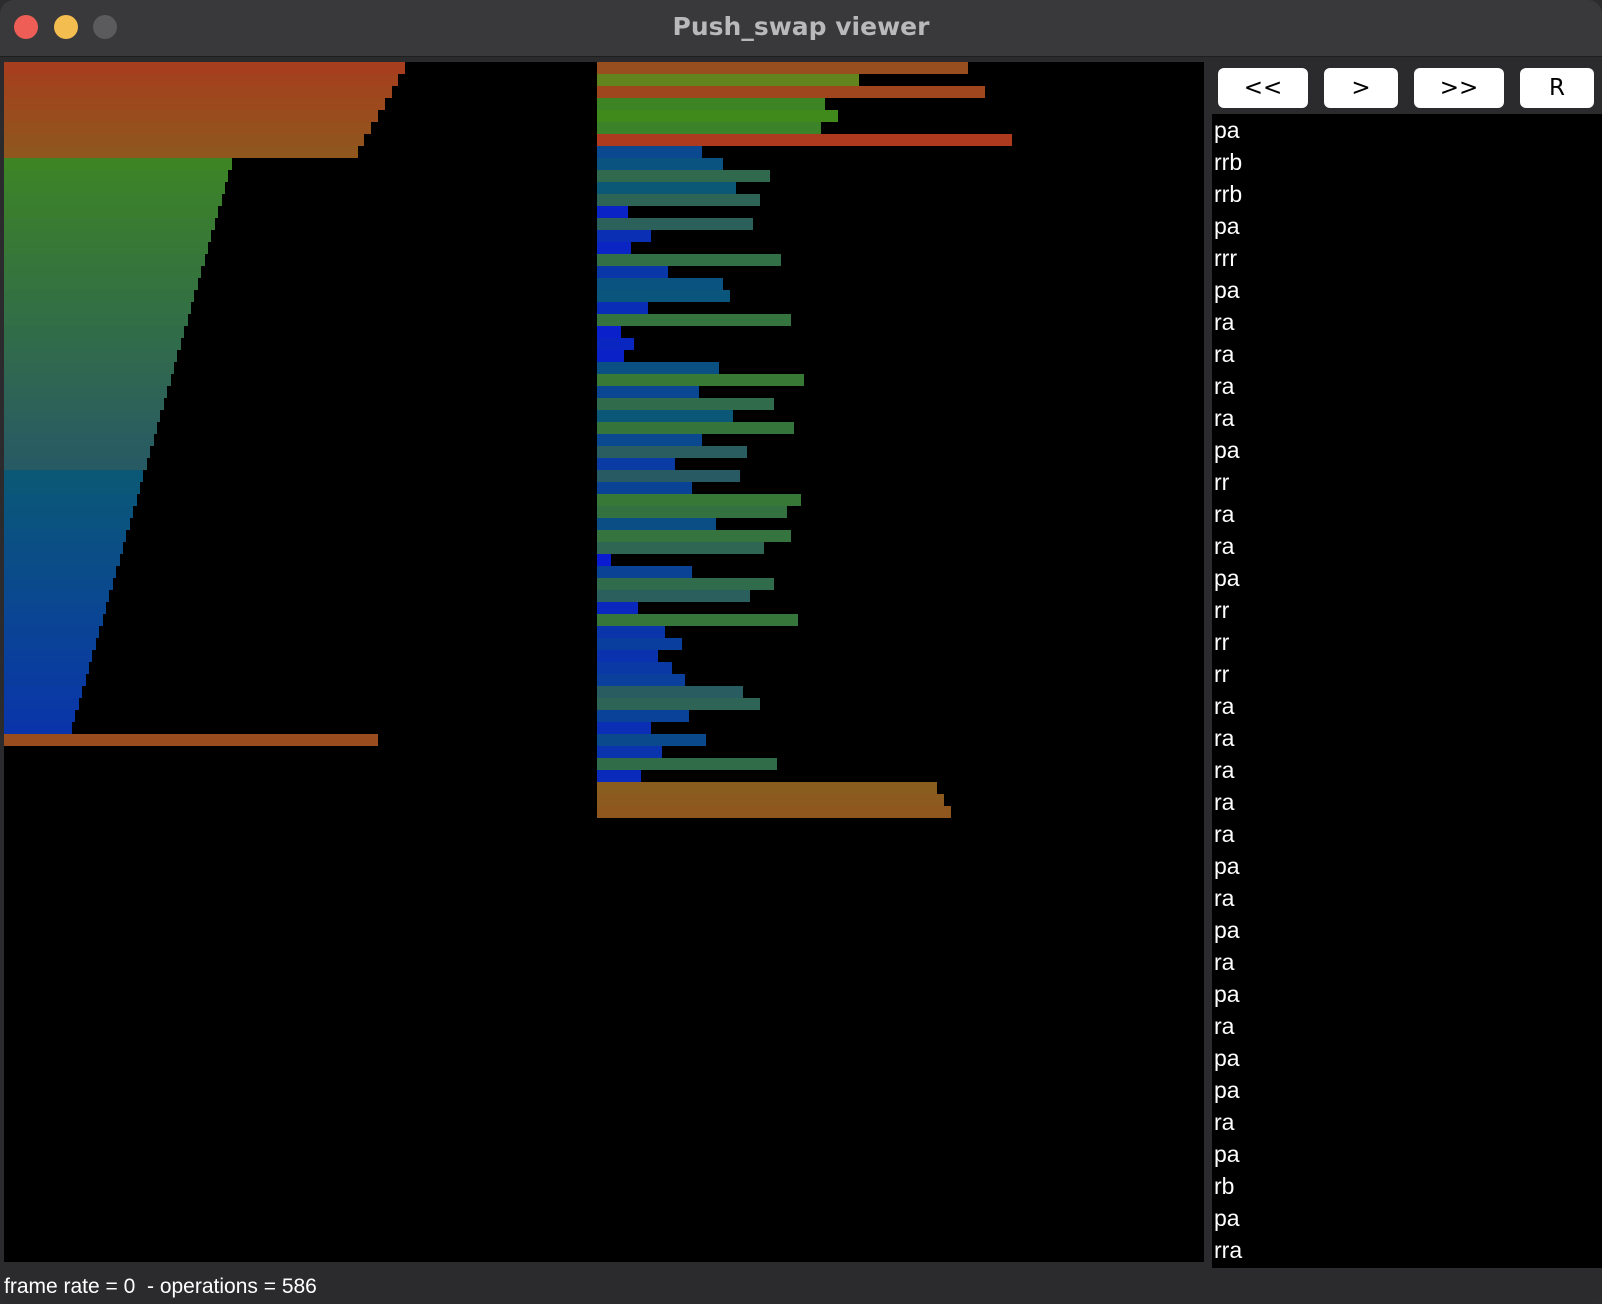  What do you see at coordinates (1361, 88) in the screenshot?
I see `step-forward-button: >` at bounding box center [1361, 88].